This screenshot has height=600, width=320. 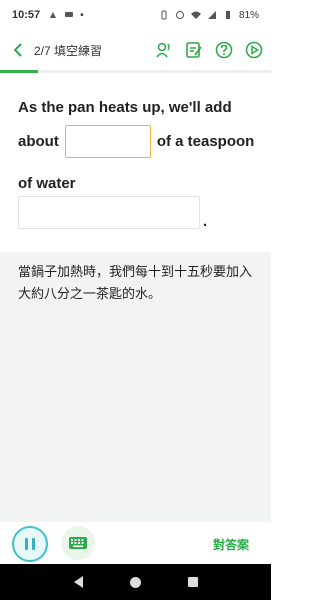 I want to click on play-button, so click(x=254, y=50).